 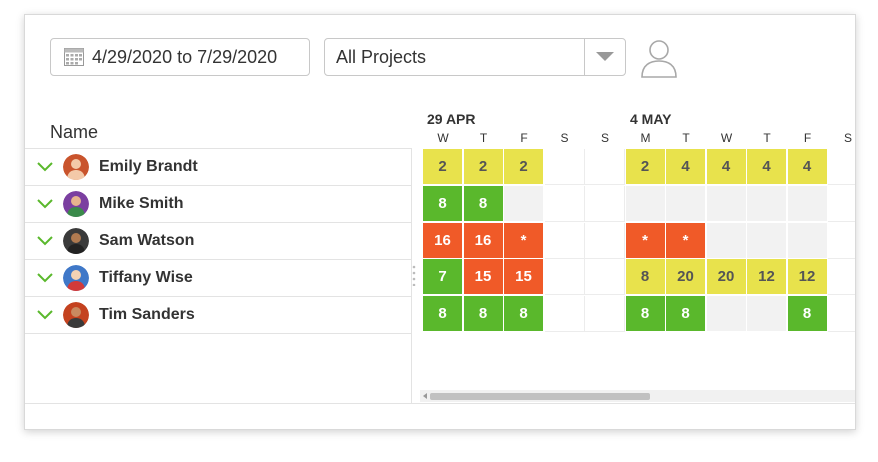 What do you see at coordinates (651, 119) in the screenshot?
I see `week-label: 4 MAY` at bounding box center [651, 119].